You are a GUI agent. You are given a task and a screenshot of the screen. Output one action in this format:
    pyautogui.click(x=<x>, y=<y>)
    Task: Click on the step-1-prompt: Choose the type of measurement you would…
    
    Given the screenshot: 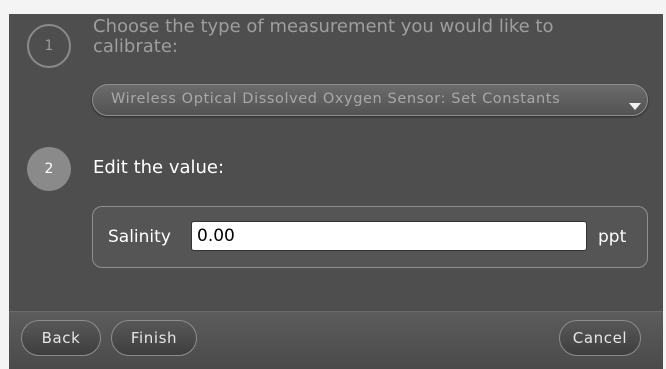 What is the action you would take?
    pyautogui.click(x=323, y=36)
    